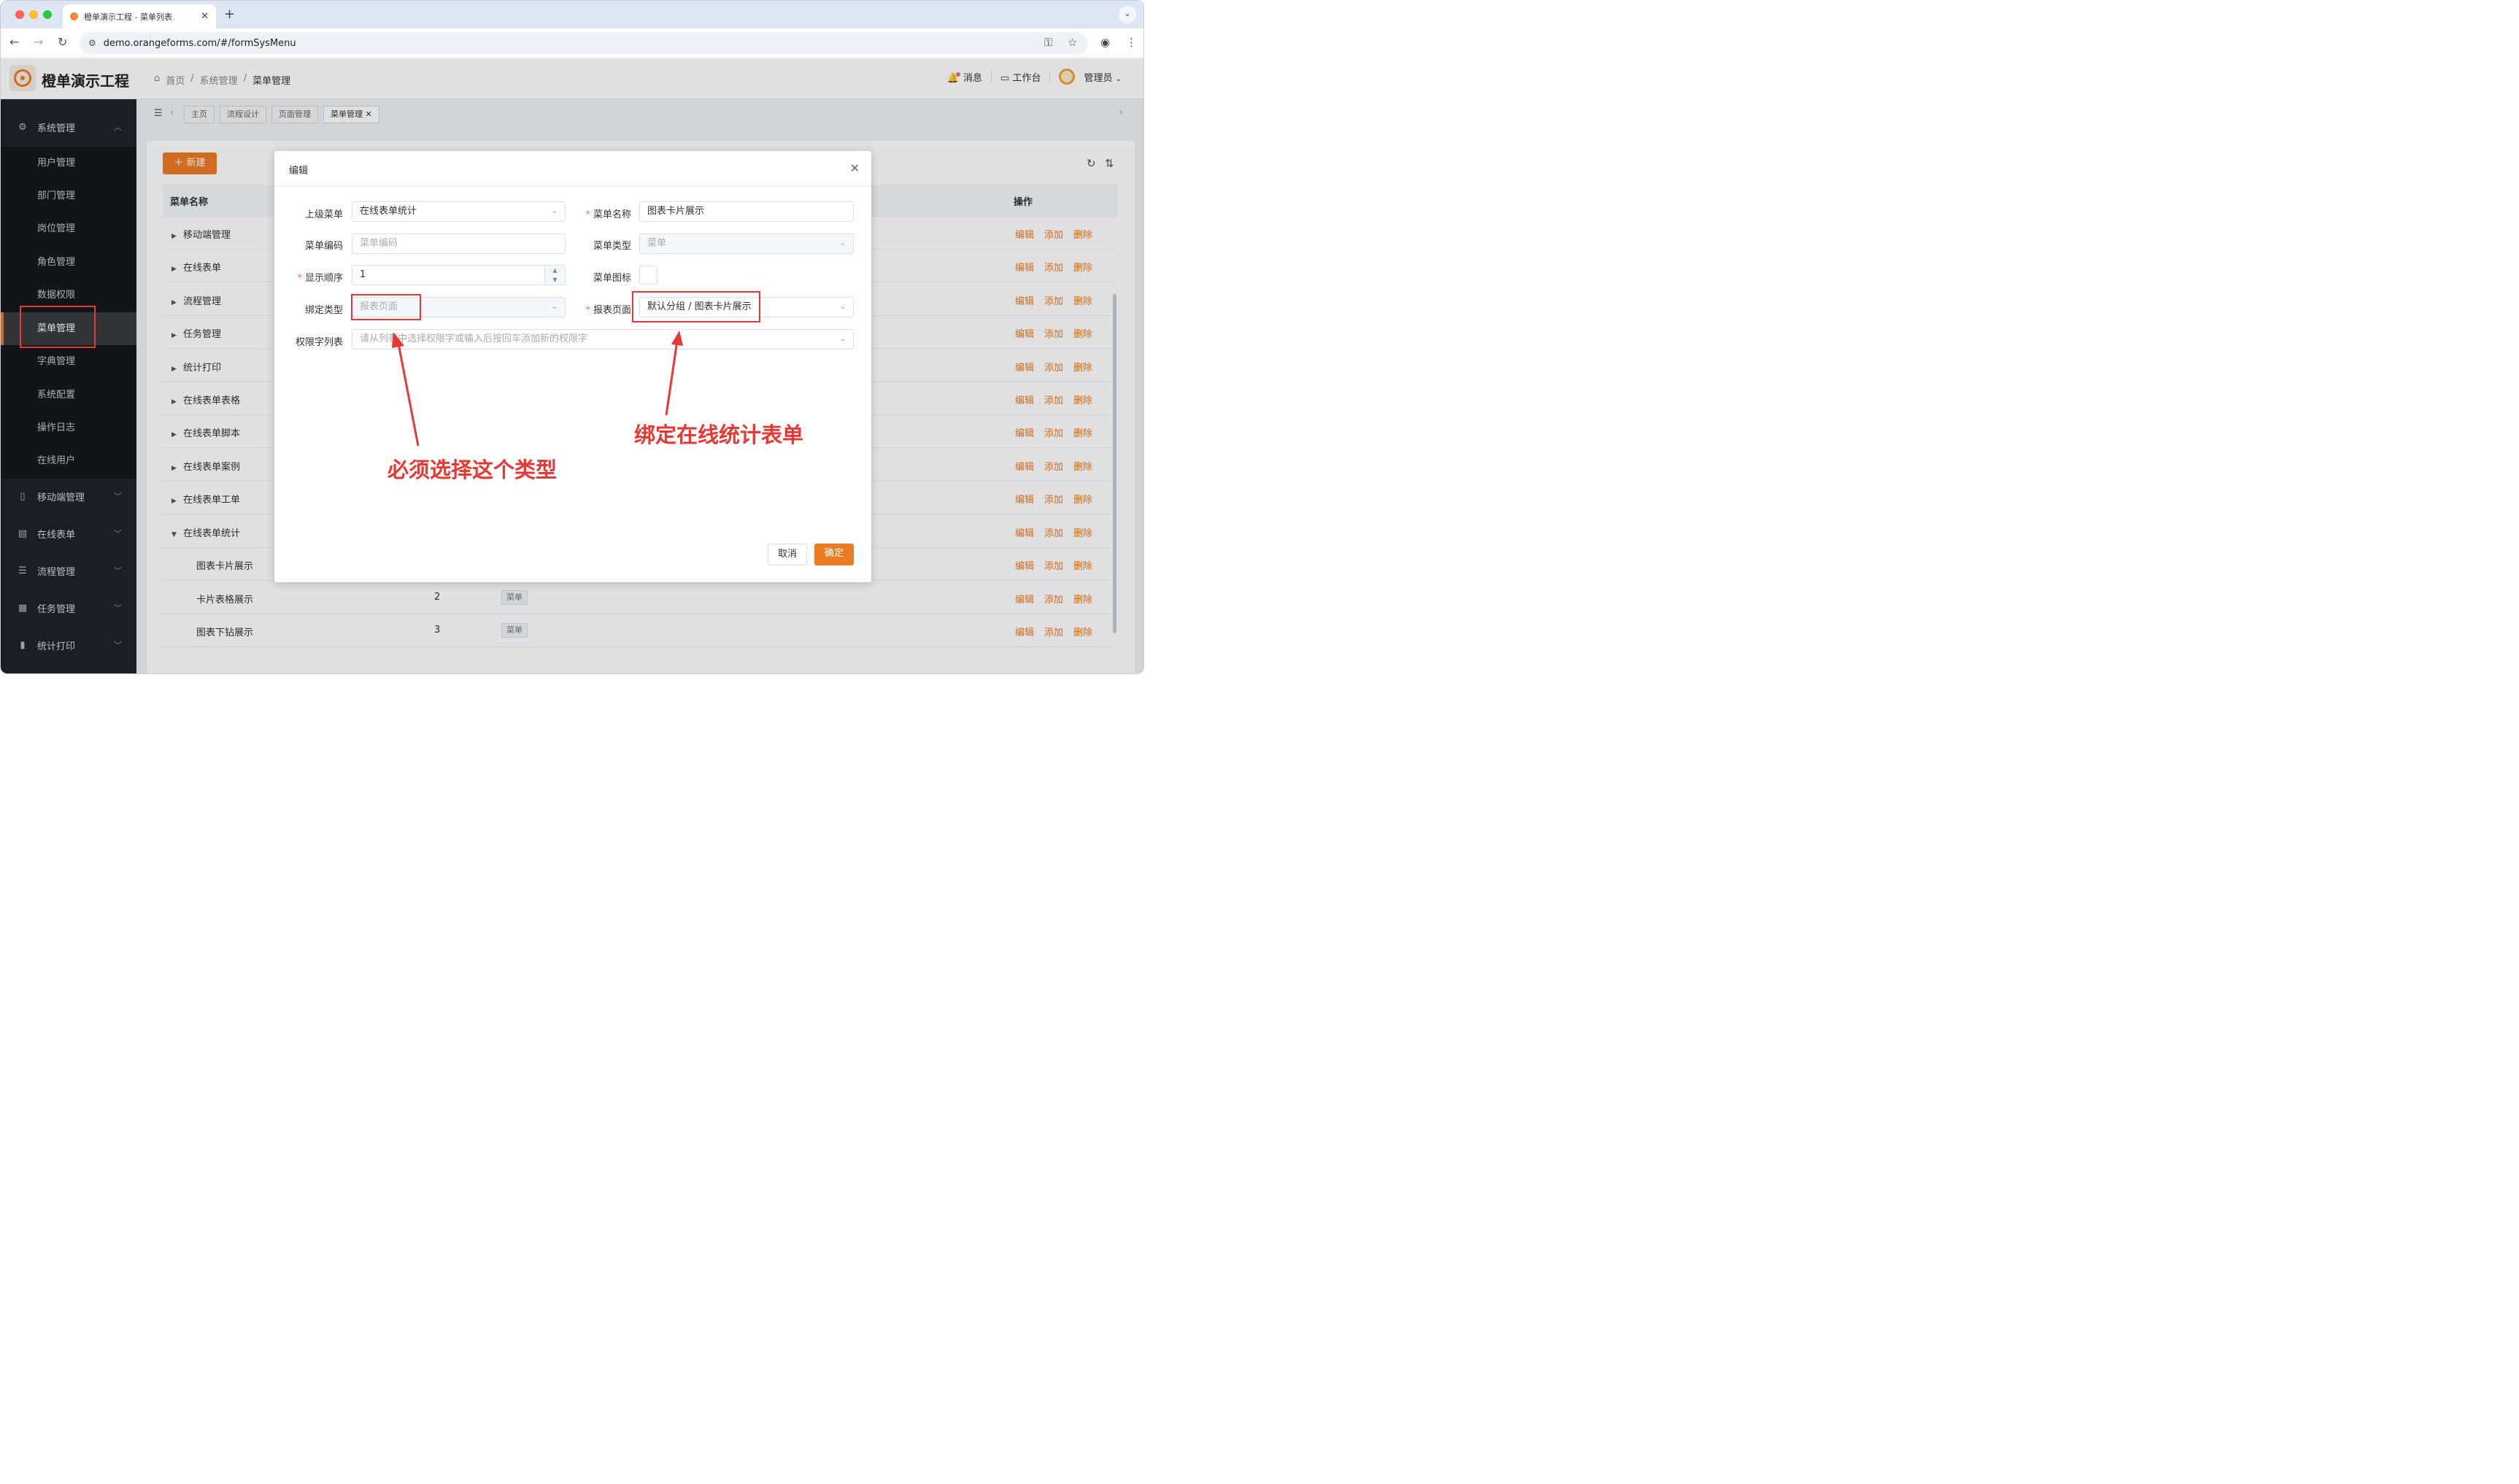 The width and height of the screenshot is (2519, 1484). What do you see at coordinates (386, 307) in the screenshot?
I see `highlight-bind-type-box` at bounding box center [386, 307].